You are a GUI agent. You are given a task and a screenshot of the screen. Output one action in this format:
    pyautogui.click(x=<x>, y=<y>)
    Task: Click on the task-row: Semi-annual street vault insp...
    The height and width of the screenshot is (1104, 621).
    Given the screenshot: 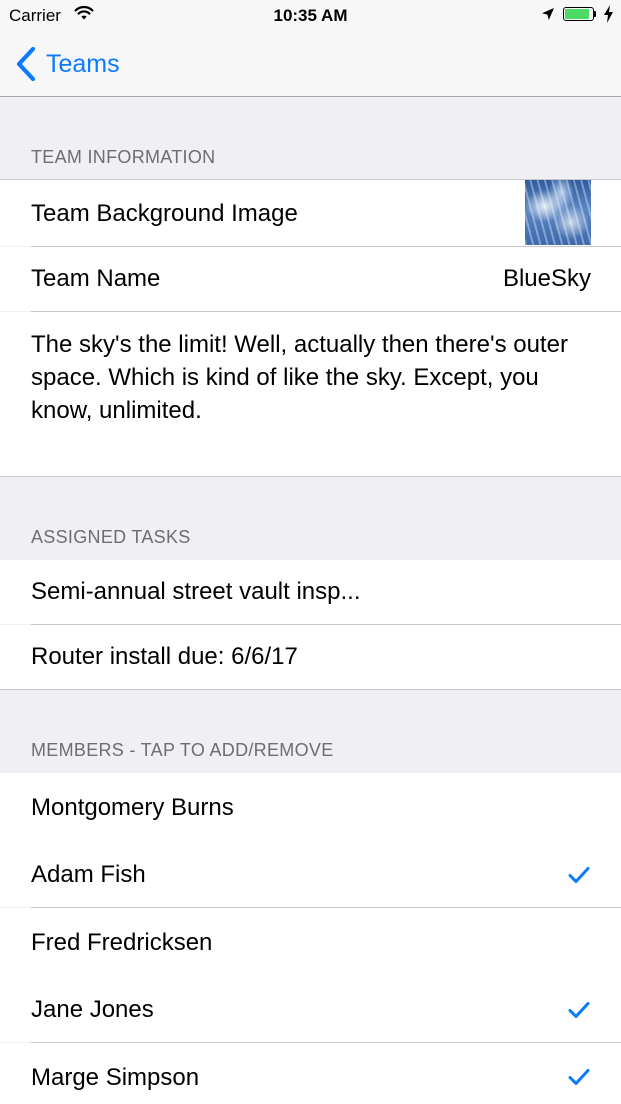 What is the action you would take?
    pyautogui.click(x=310, y=592)
    